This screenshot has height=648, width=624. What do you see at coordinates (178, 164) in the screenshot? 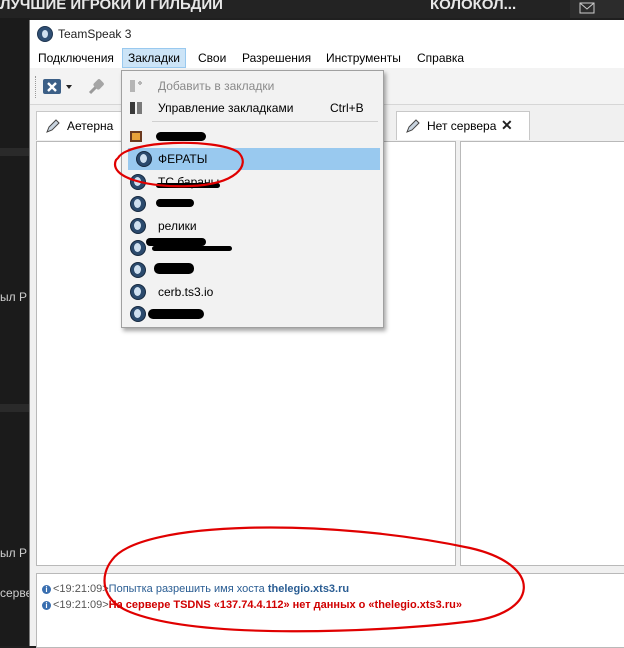
I see `annotation-circle-bookmark` at bounding box center [178, 164].